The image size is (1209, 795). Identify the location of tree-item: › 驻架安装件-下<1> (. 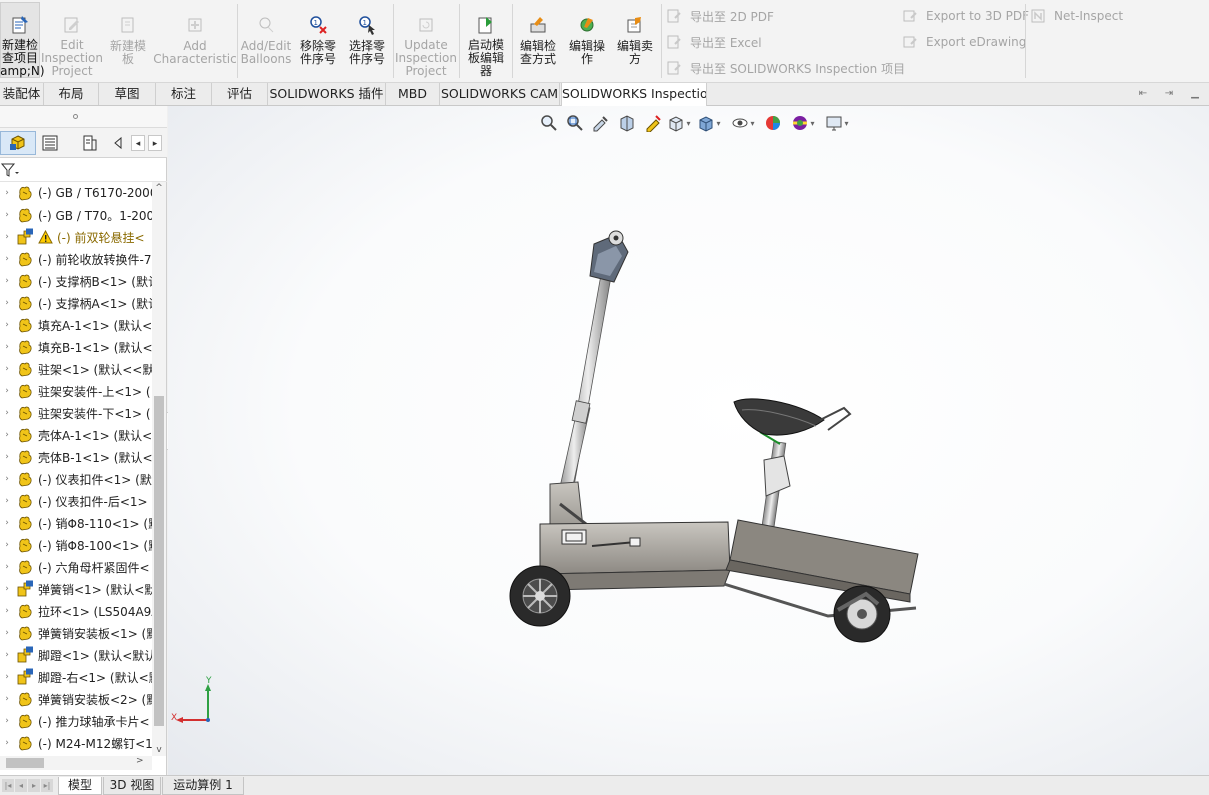
(76, 413).